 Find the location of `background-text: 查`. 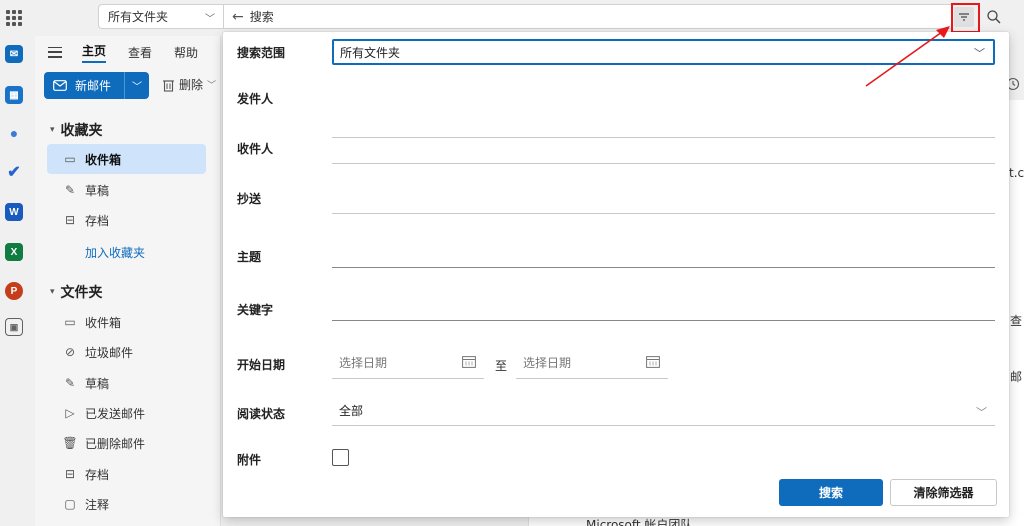

background-text: 查 is located at coordinates (1016, 321).